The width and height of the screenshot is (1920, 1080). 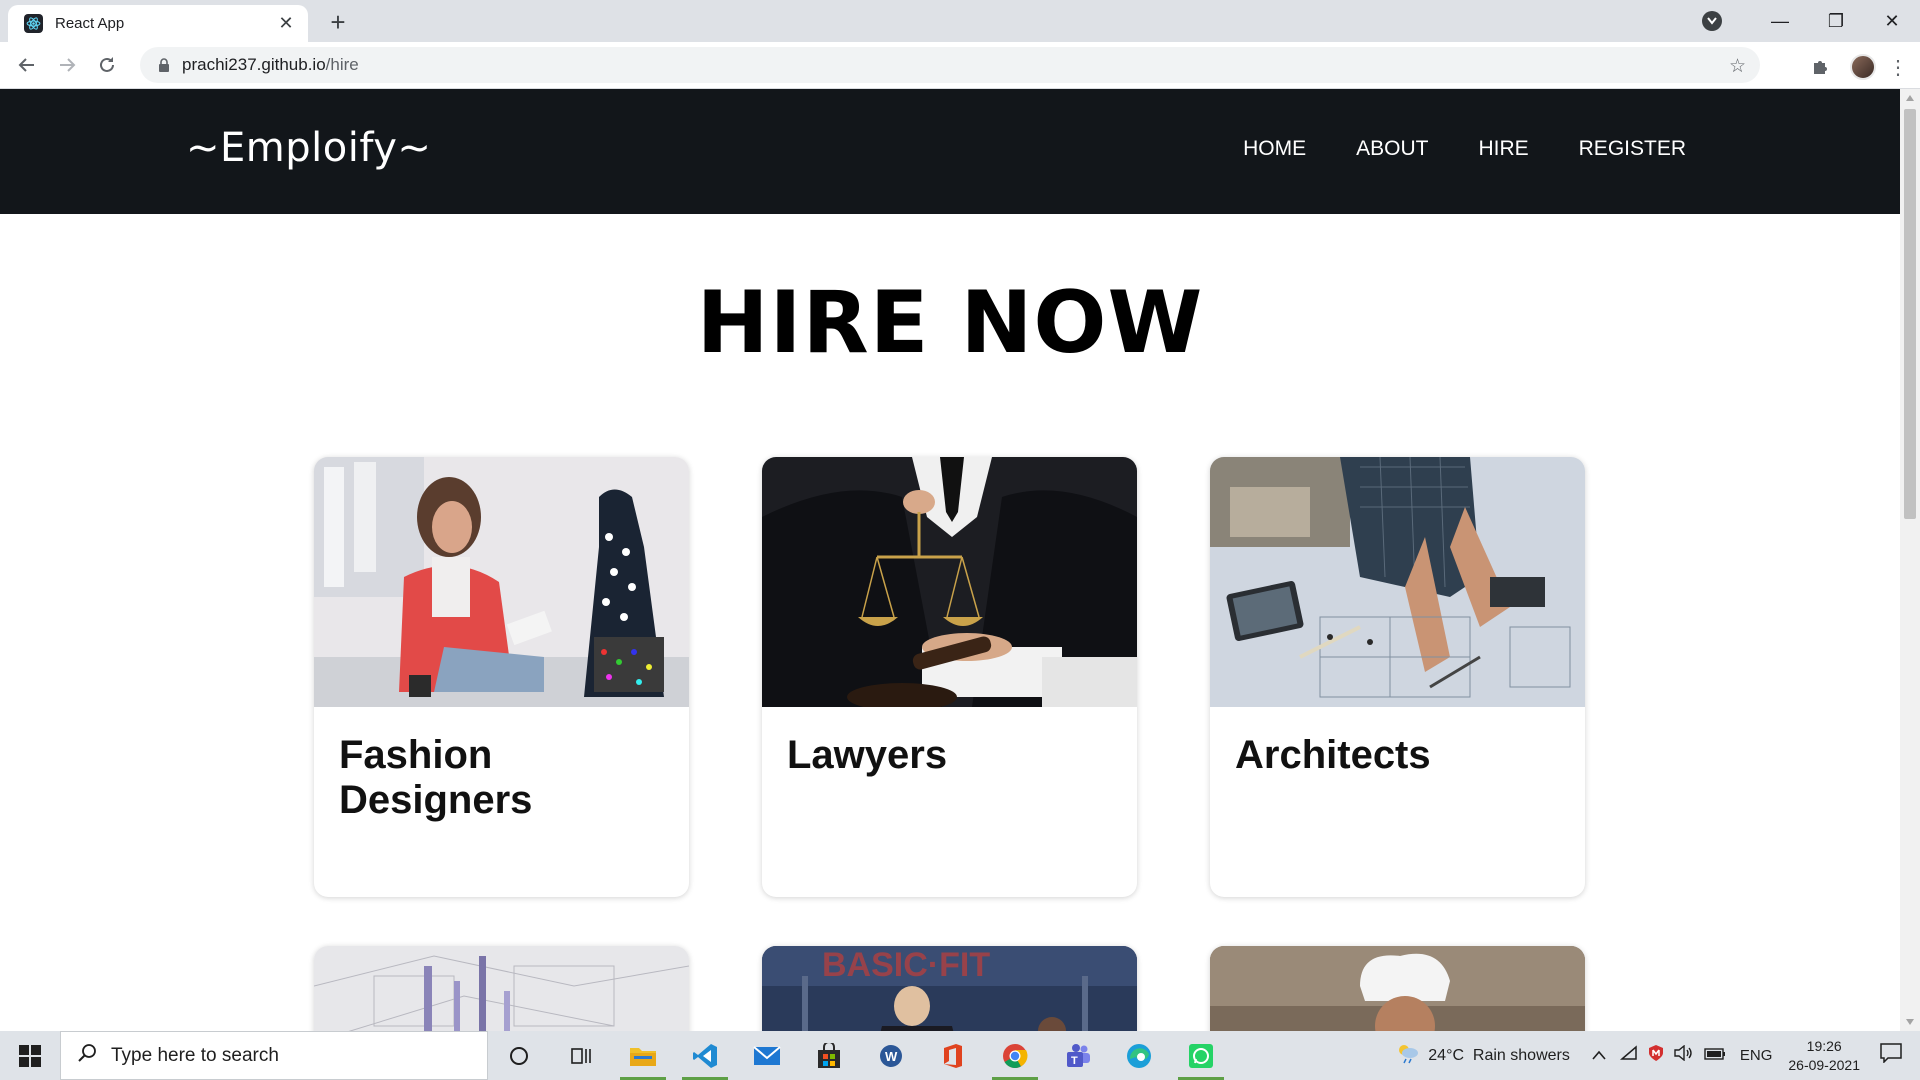 I want to click on nav-link-register: REGISTER, so click(x=1632, y=149).